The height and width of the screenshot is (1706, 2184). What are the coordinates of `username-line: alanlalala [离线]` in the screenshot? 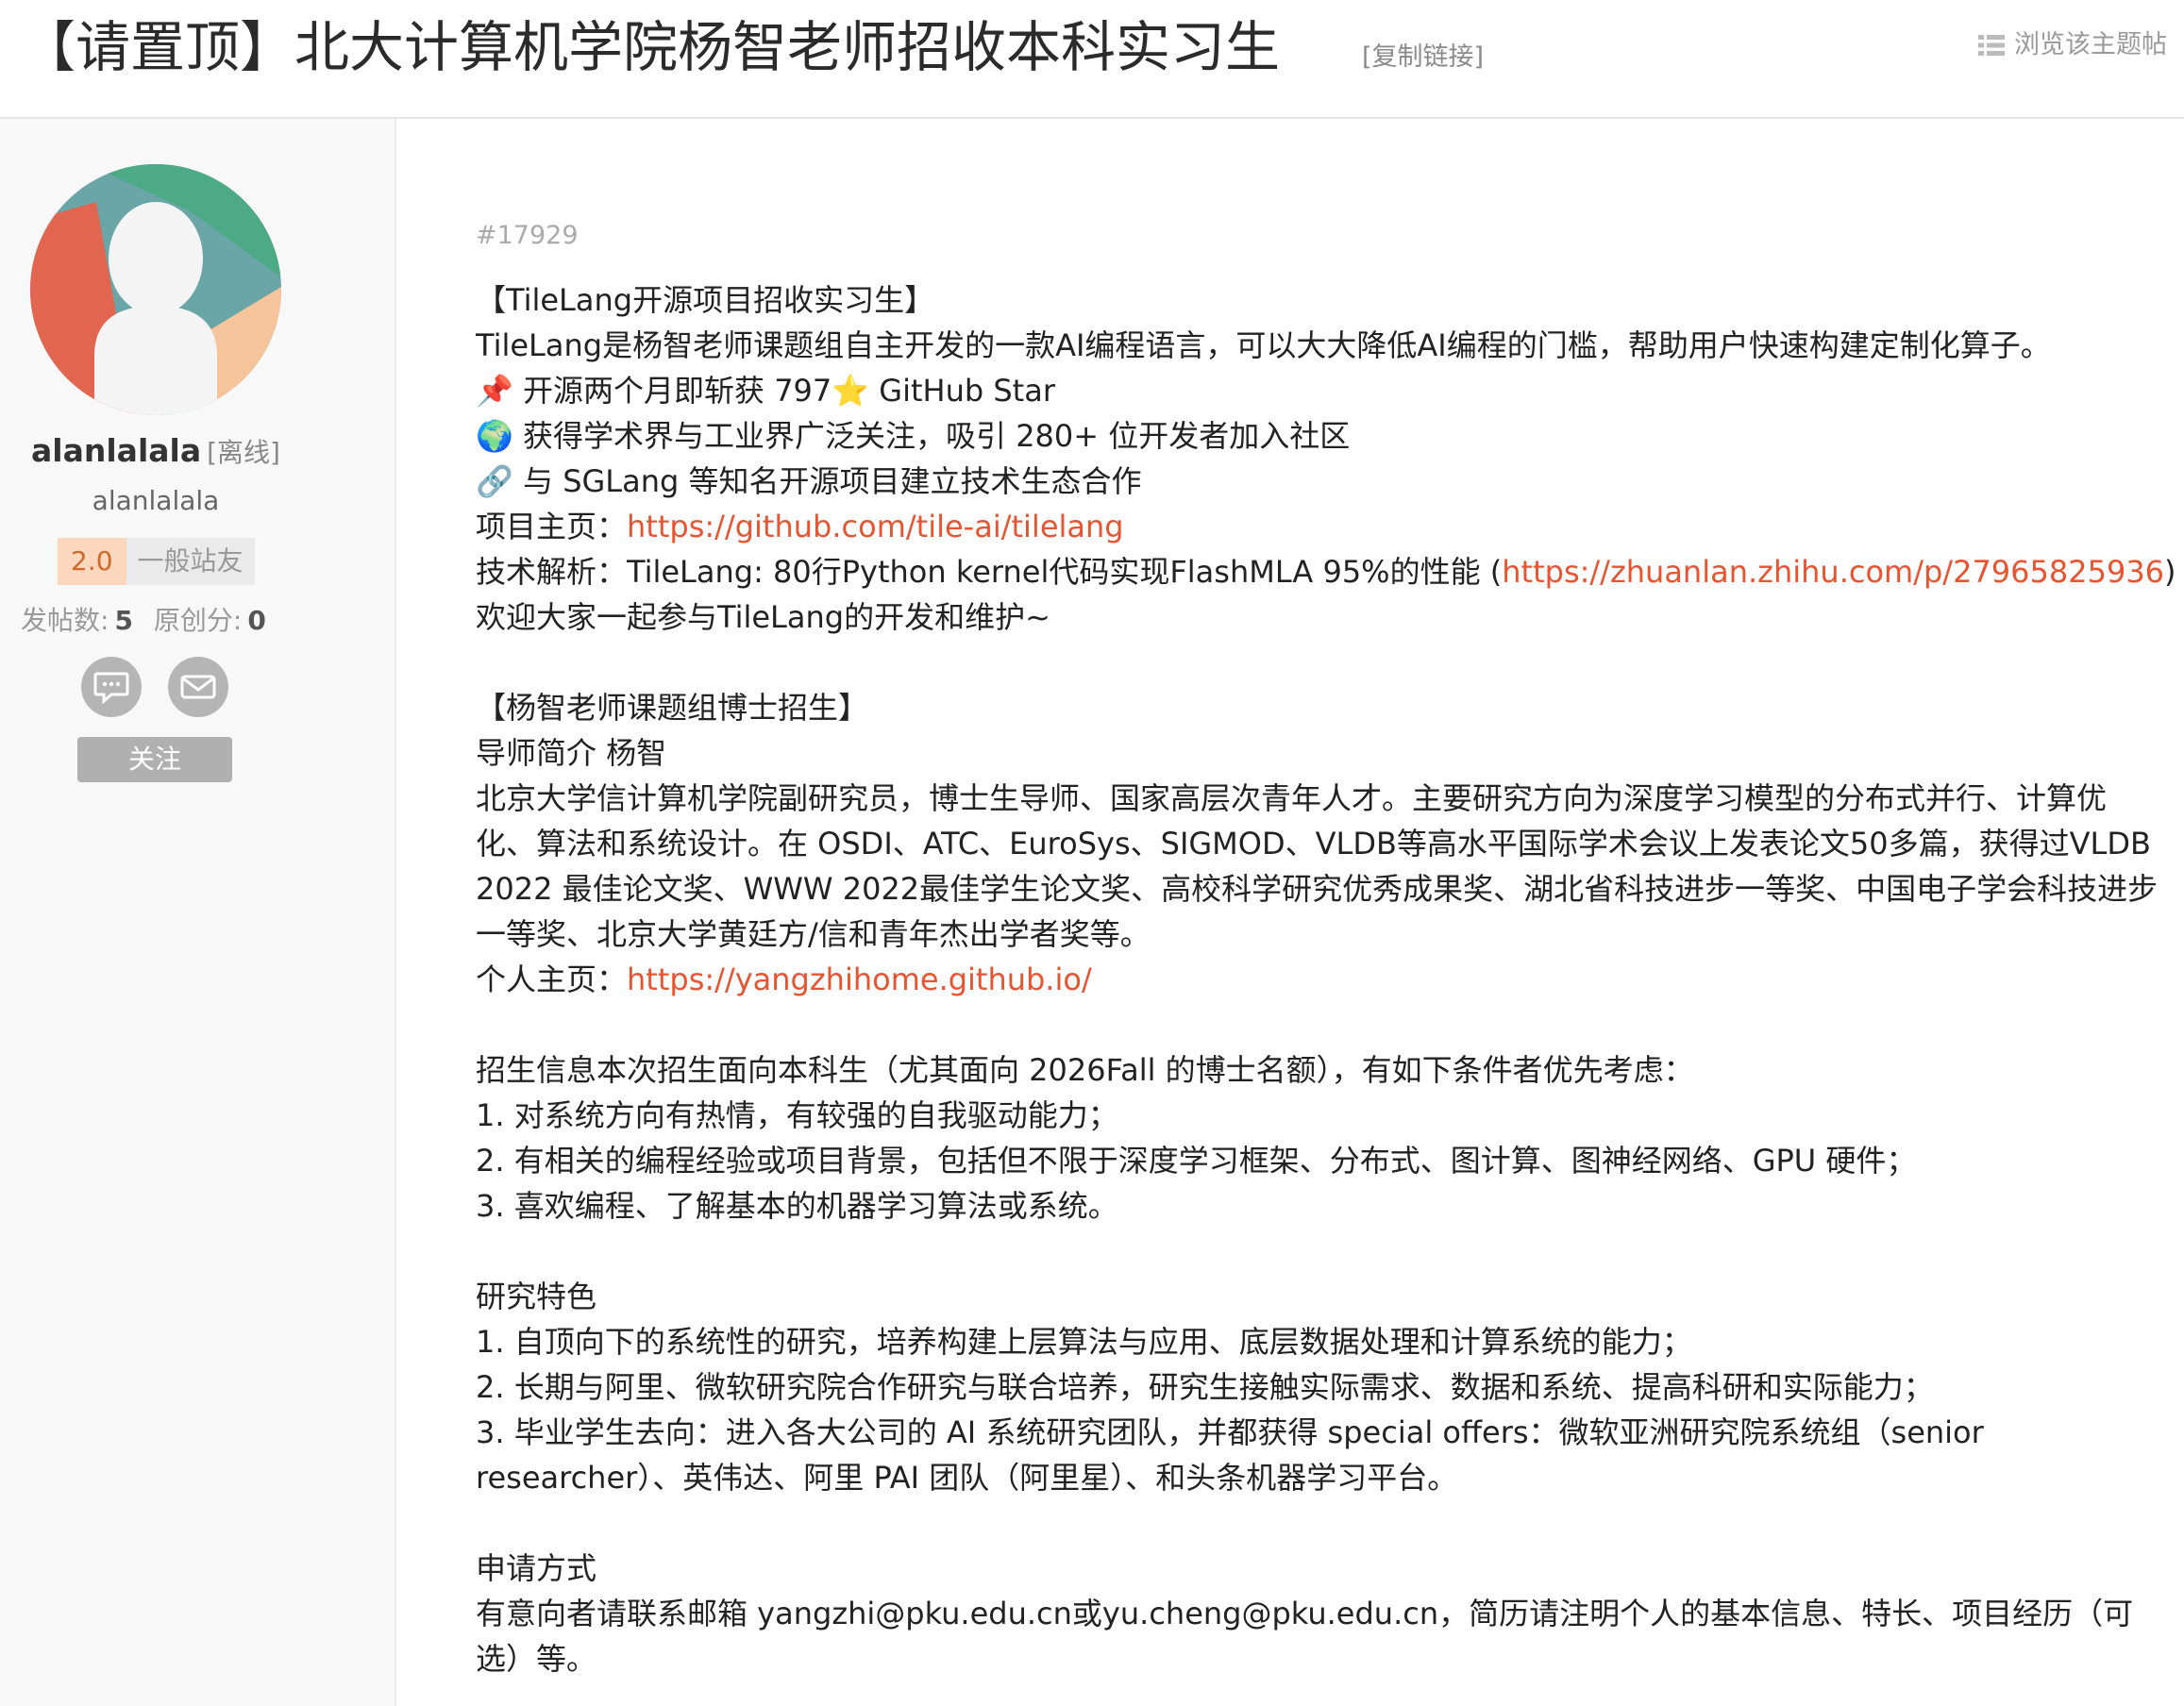 It's located at (155, 451).